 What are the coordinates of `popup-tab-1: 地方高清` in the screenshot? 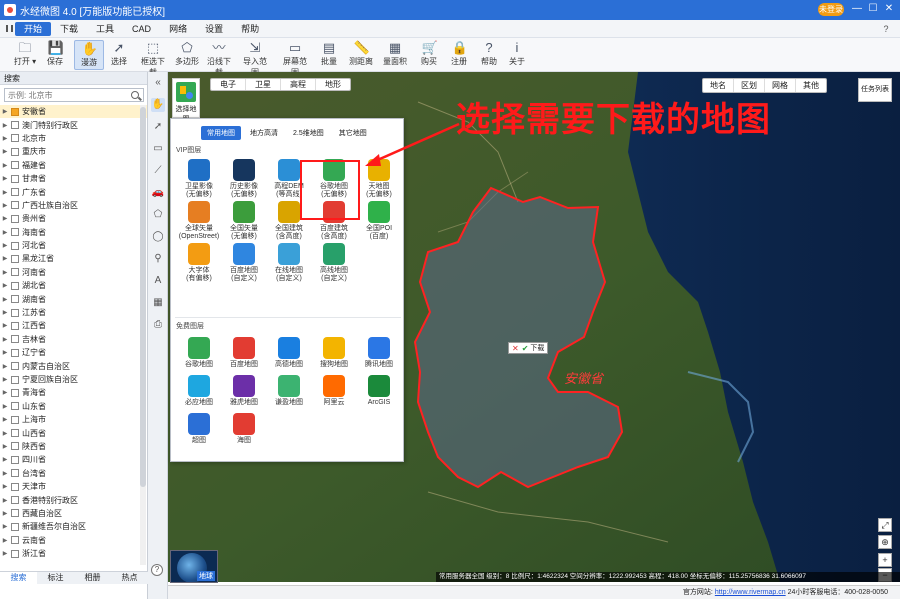 It's located at (264, 133).